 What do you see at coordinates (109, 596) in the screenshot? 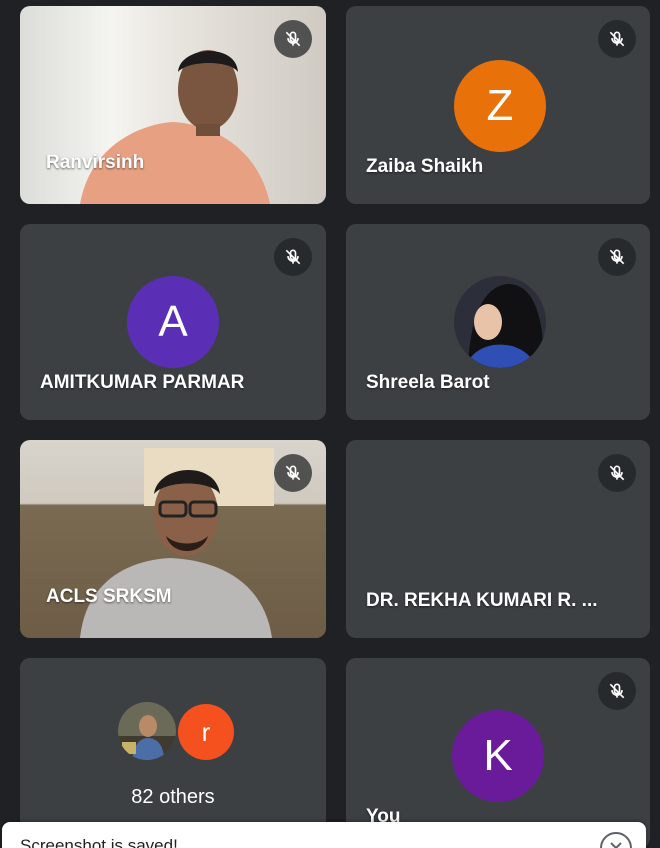
I see `participant-name: ACLS SRKSM` at bounding box center [109, 596].